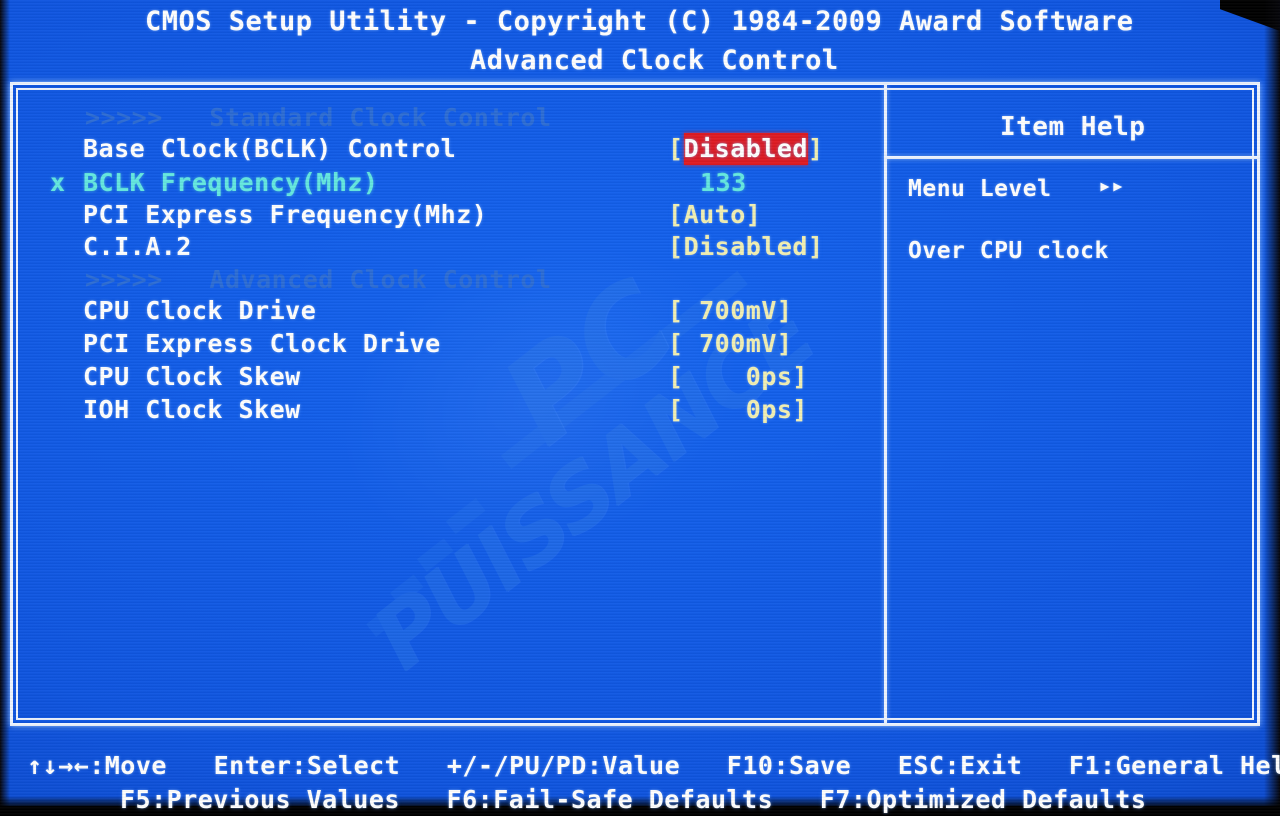 The width and height of the screenshot is (1280, 816). I want to click on bezel-right, so click(1272, 408).